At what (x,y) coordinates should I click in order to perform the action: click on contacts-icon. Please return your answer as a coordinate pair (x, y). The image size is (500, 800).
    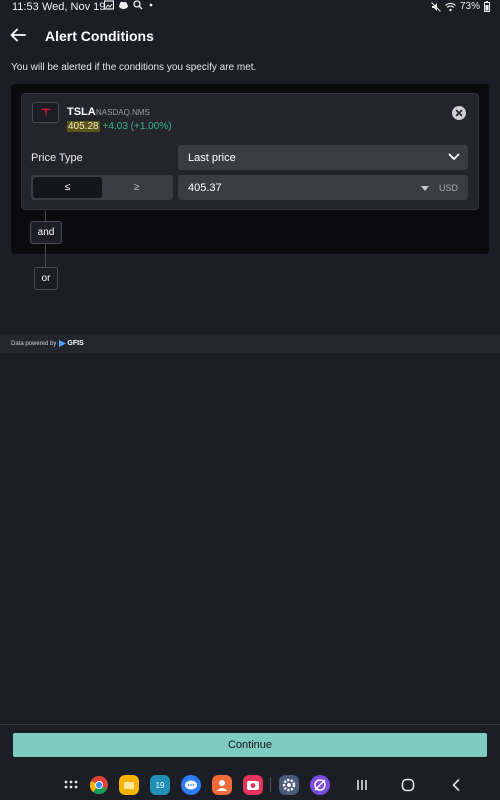
    Looking at the image, I should click on (222, 785).